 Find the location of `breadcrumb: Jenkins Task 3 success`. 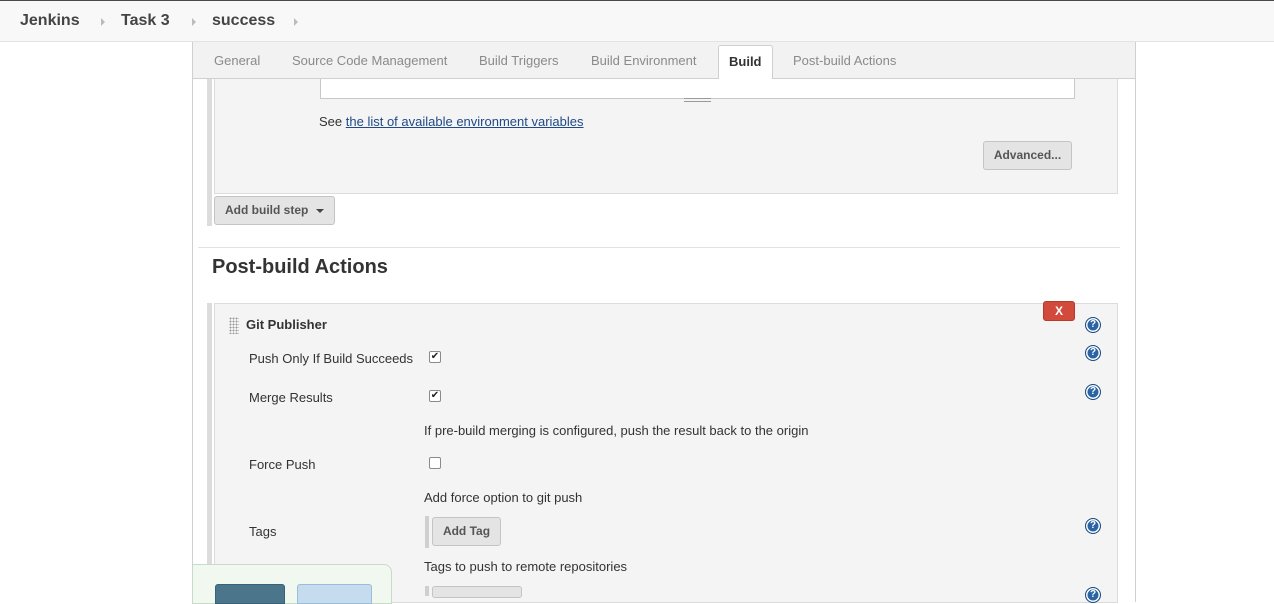

breadcrumb: Jenkins Task 3 success is located at coordinates (637, 21).